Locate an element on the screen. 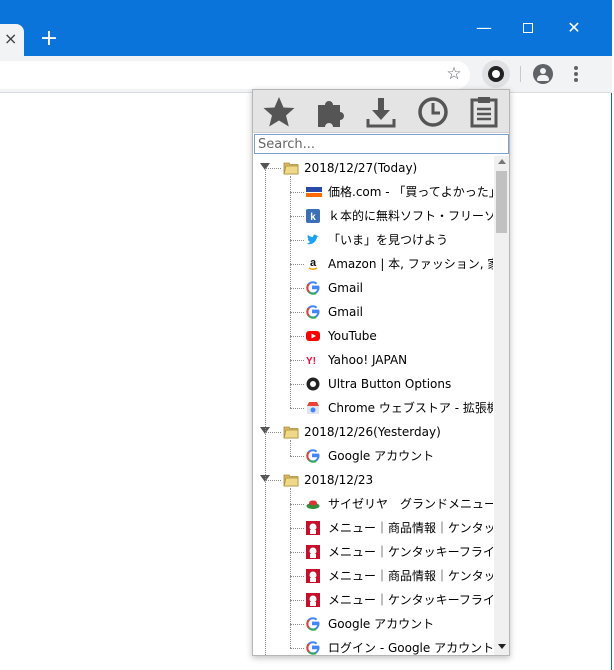 Image resolution: width=614 pixels, height=670 pixels. title-bar: × + — ✕ is located at coordinates (306, 28).